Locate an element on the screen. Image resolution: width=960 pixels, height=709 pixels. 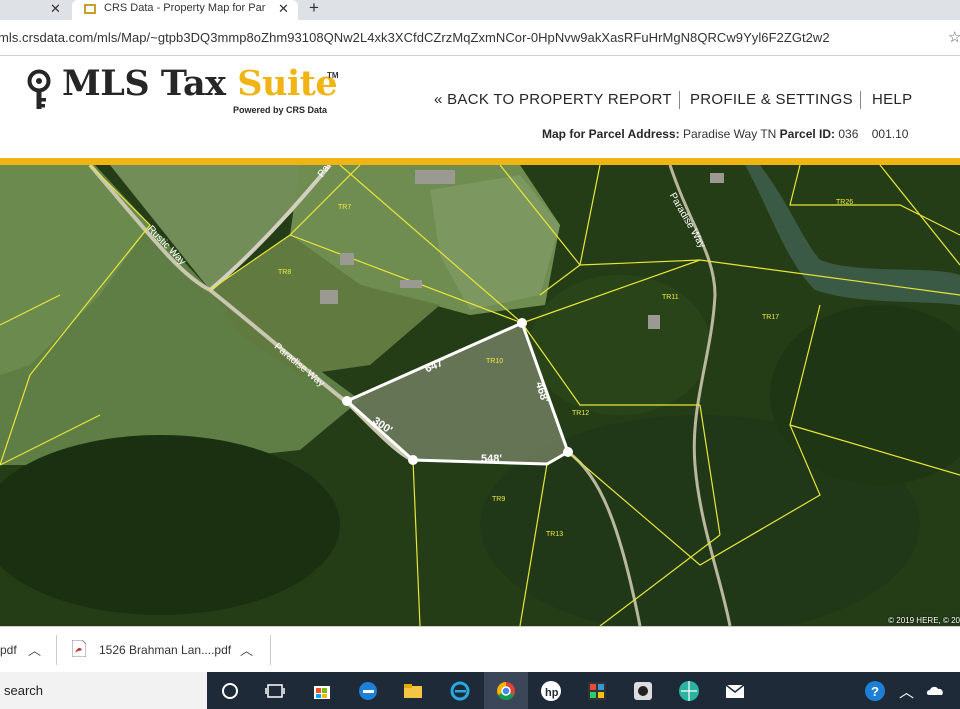
camera-app-icon is located at coordinates (643, 691).